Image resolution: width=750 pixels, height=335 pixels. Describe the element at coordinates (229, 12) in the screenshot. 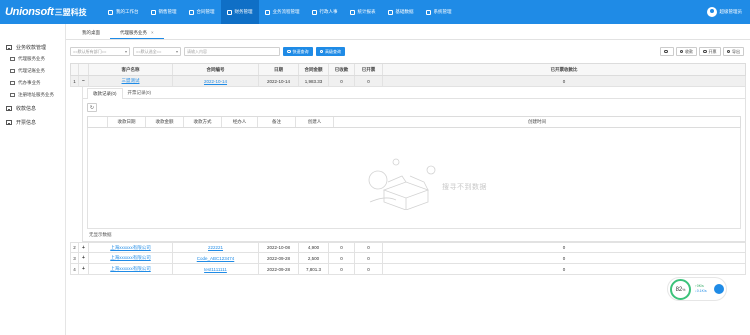

I see `finance-icon` at that location.